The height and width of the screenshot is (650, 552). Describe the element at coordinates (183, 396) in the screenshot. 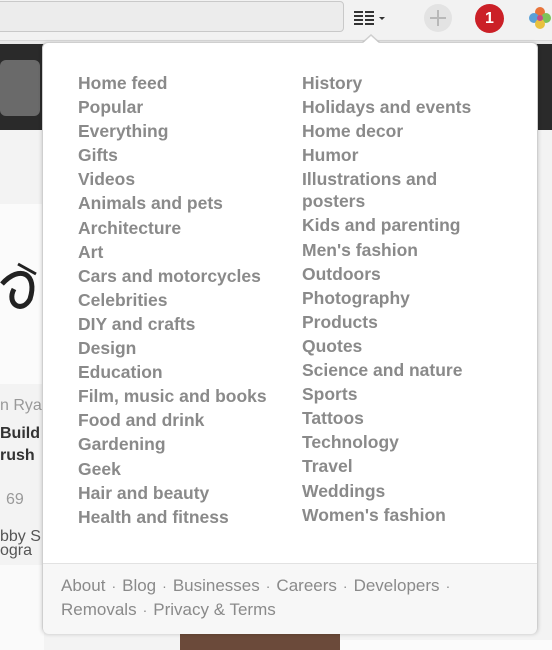

I see `category-link: Film, music and books` at that location.